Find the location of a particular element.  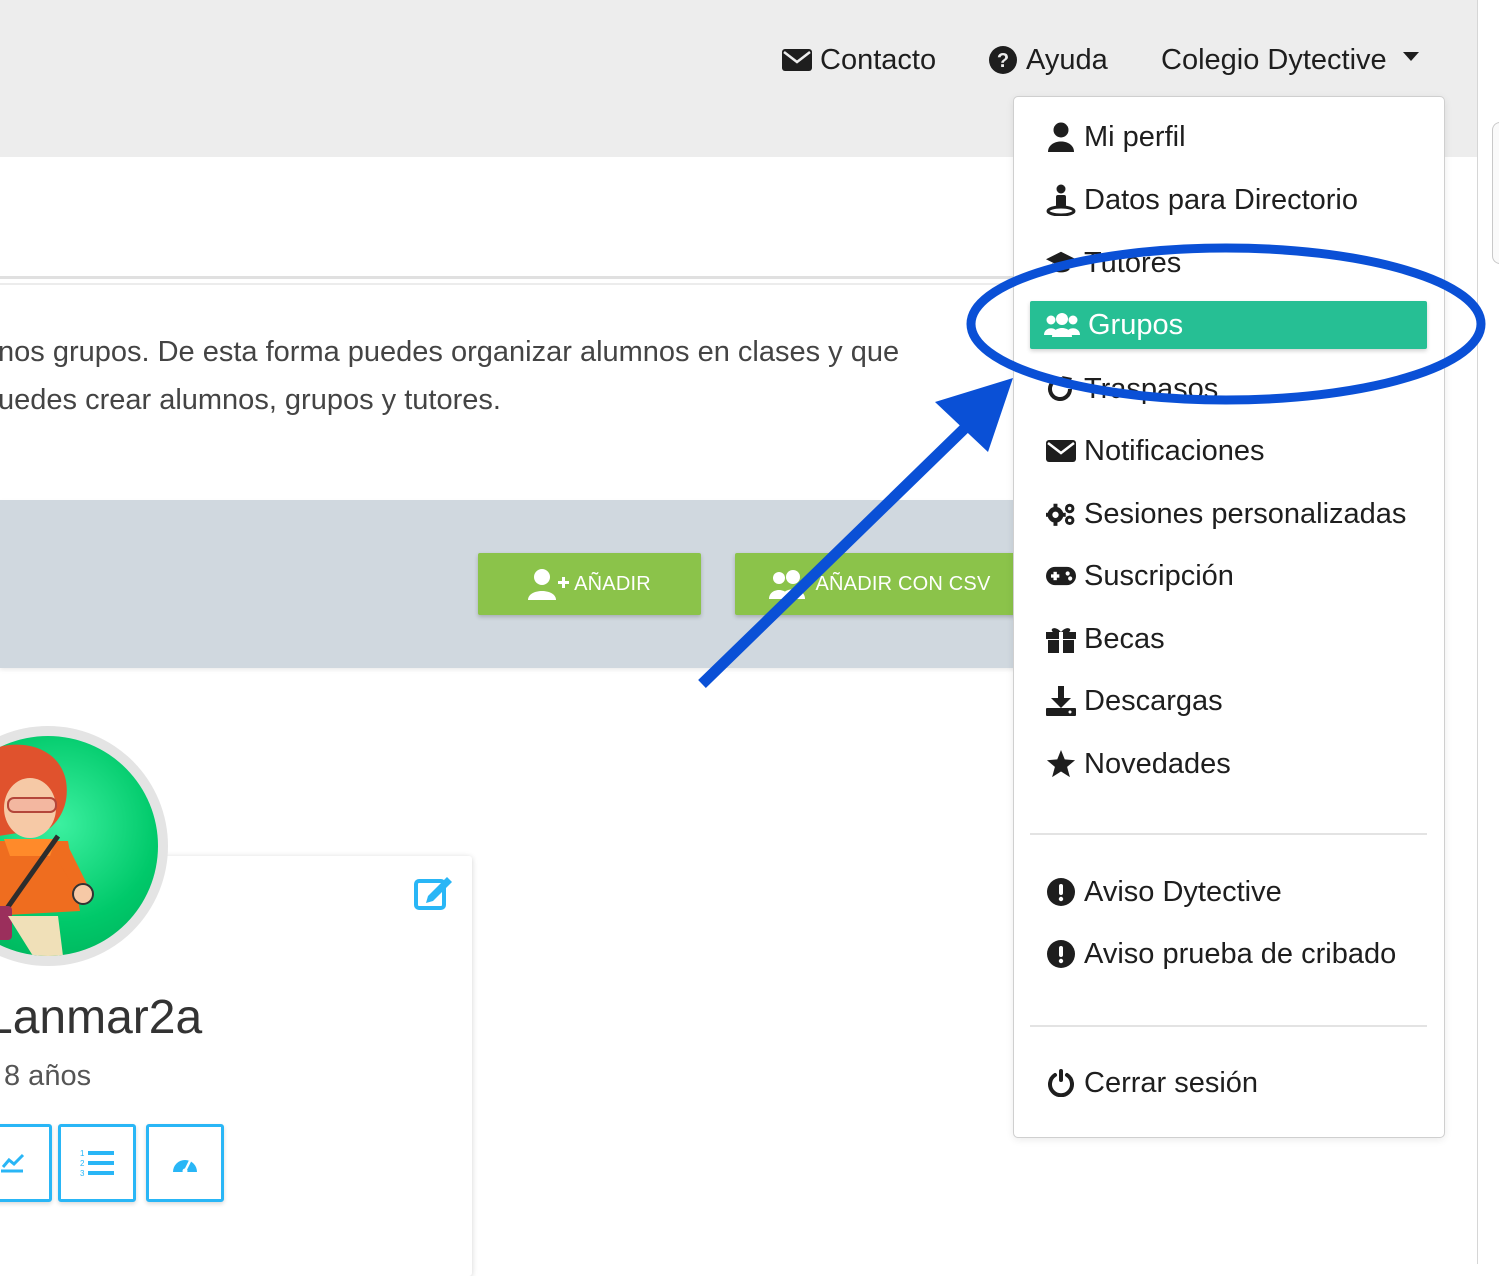

menu-item-tutores: Tutores is located at coordinates (1113, 263).